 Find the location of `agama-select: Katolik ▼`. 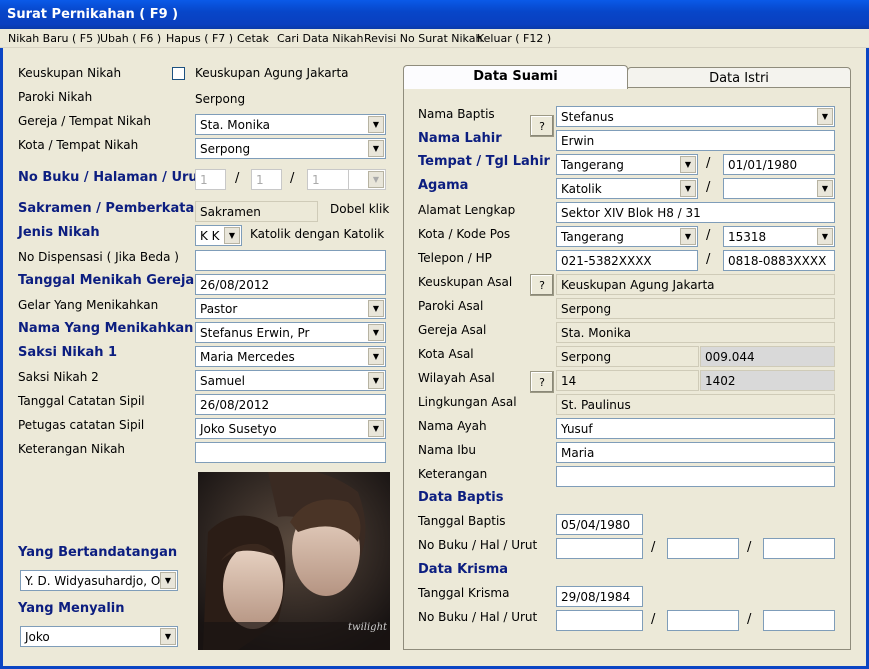

agama-select: Katolik ▼ is located at coordinates (627, 188).